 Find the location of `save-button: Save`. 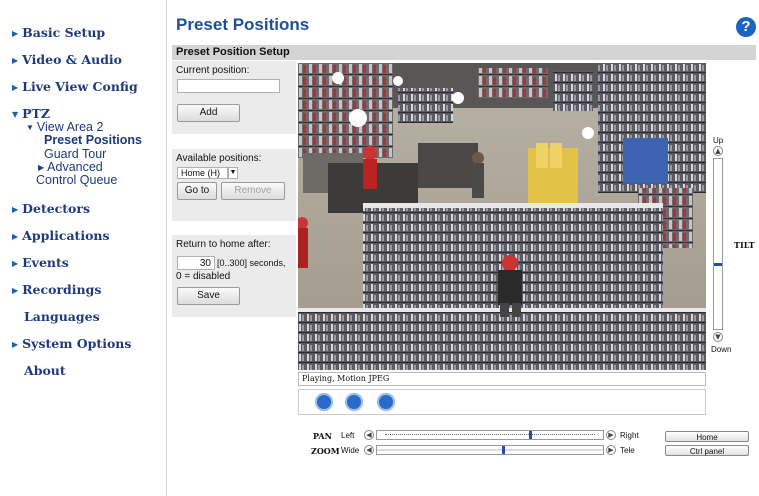

save-button: Save is located at coordinates (208, 296).